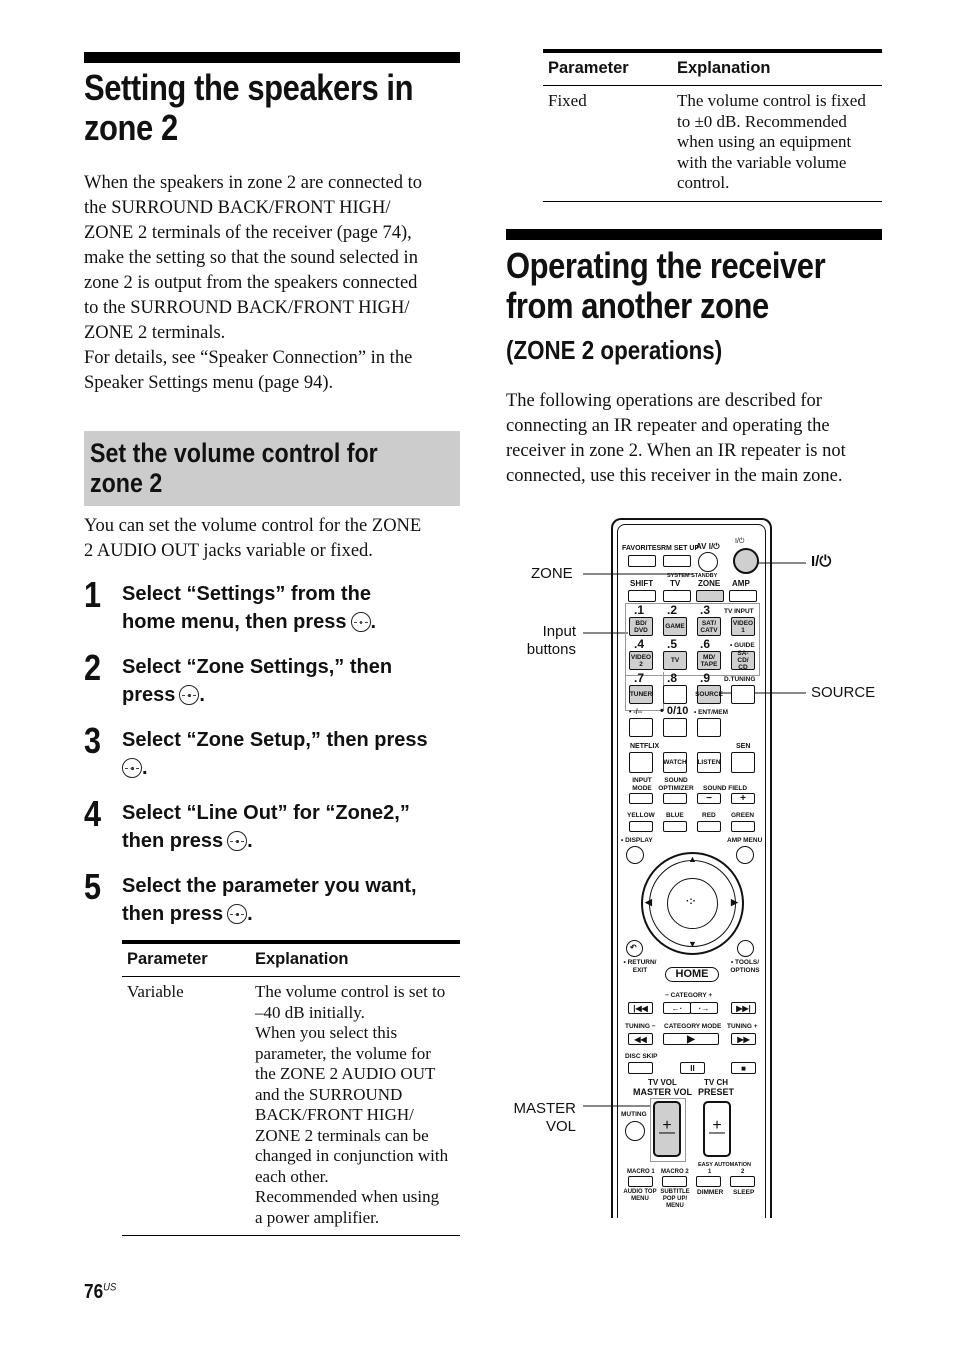 Image resolution: width=954 pixels, height=1352 pixels. Describe the element at coordinates (692, 859) in the screenshot. I see `up-arrow-icon: ▲` at that location.